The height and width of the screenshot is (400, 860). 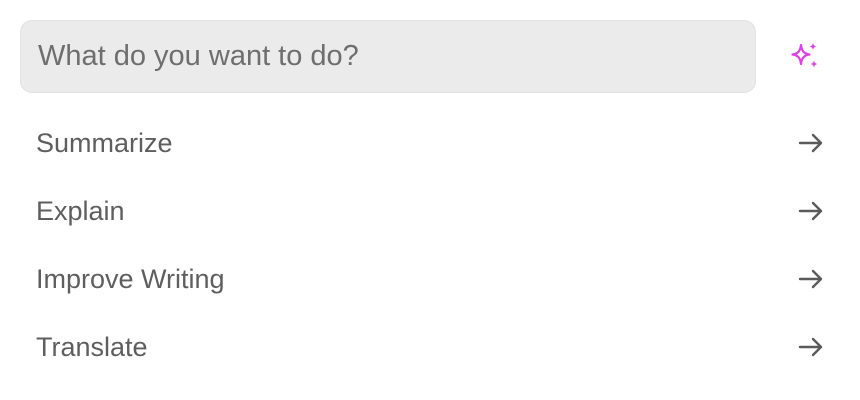 I want to click on sparkle-icon, so click(x=804, y=55).